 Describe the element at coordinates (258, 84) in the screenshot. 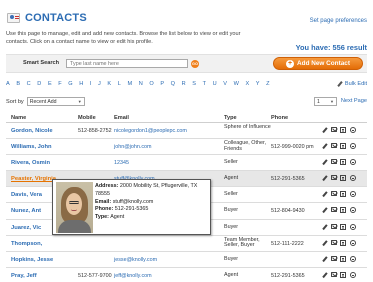

I see `alpha-letter-y: Y` at that location.